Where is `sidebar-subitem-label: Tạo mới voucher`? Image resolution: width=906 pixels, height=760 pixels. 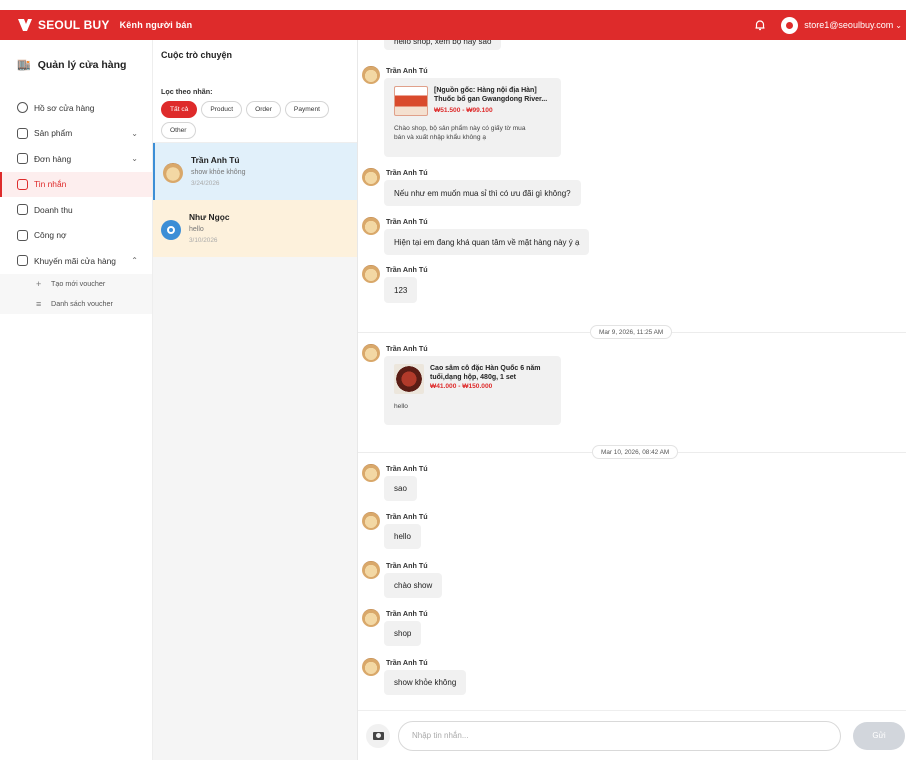
sidebar-subitem-label: Tạo mới voucher is located at coordinates (78, 283).